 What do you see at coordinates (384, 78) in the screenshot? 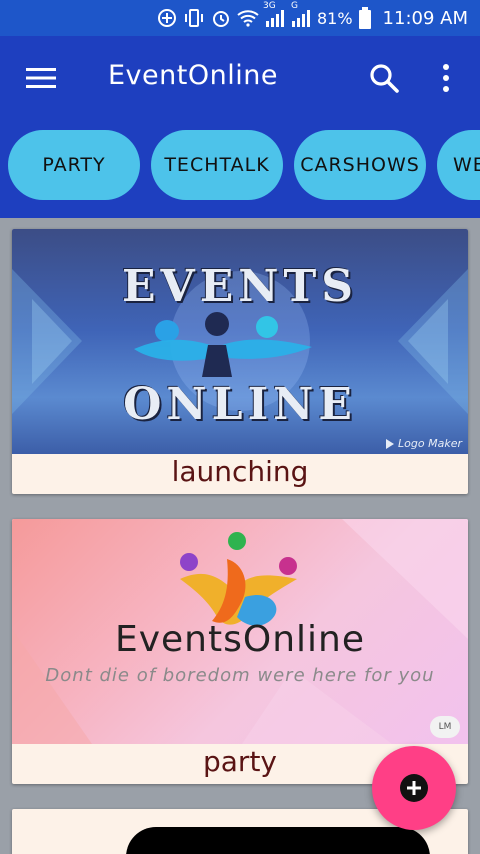
I see `search-icon` at bounding box center [384, 78].